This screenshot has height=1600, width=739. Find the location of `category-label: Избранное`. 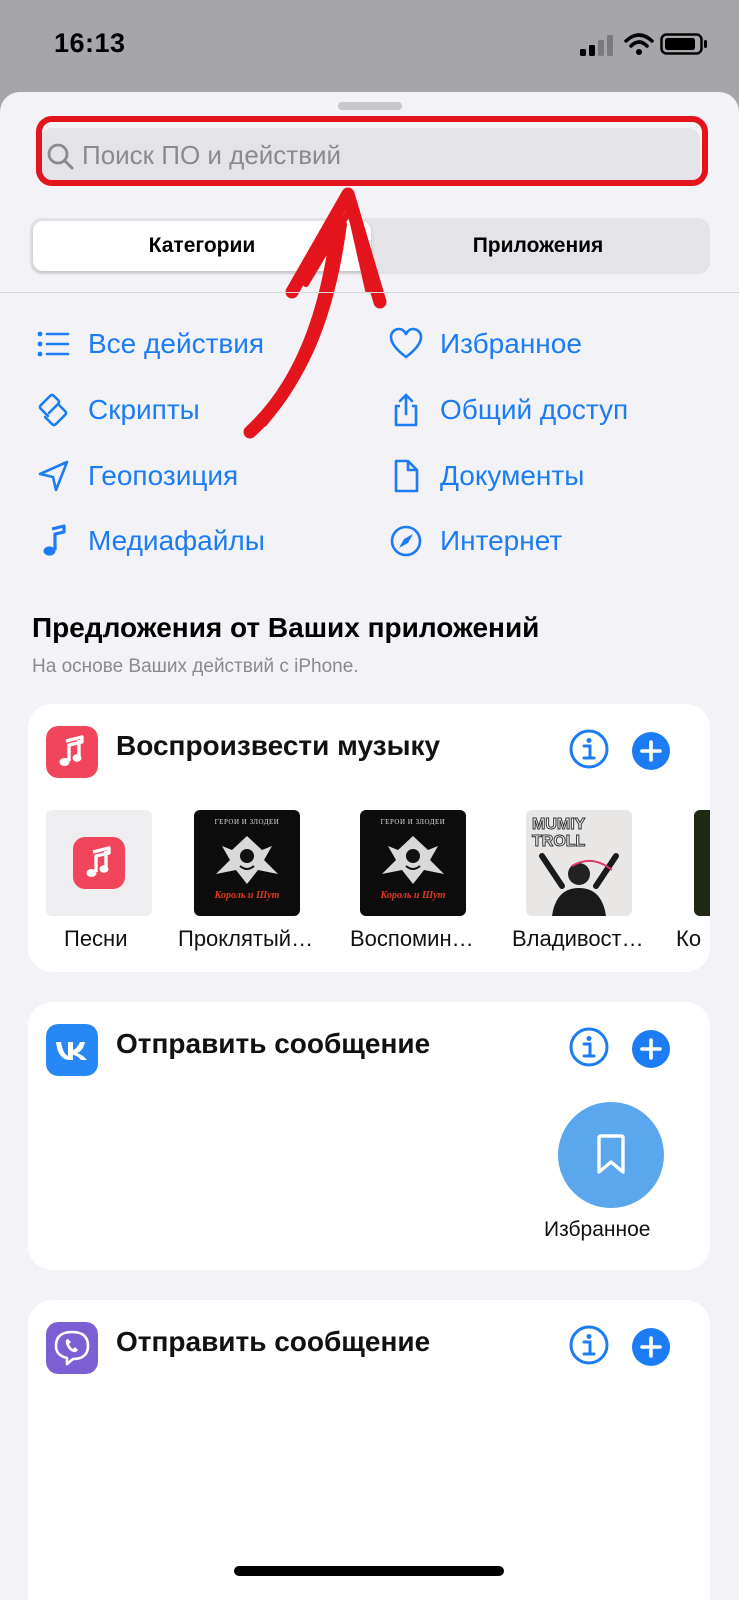

category-label: Избранное is located at coordinates (511, 343).